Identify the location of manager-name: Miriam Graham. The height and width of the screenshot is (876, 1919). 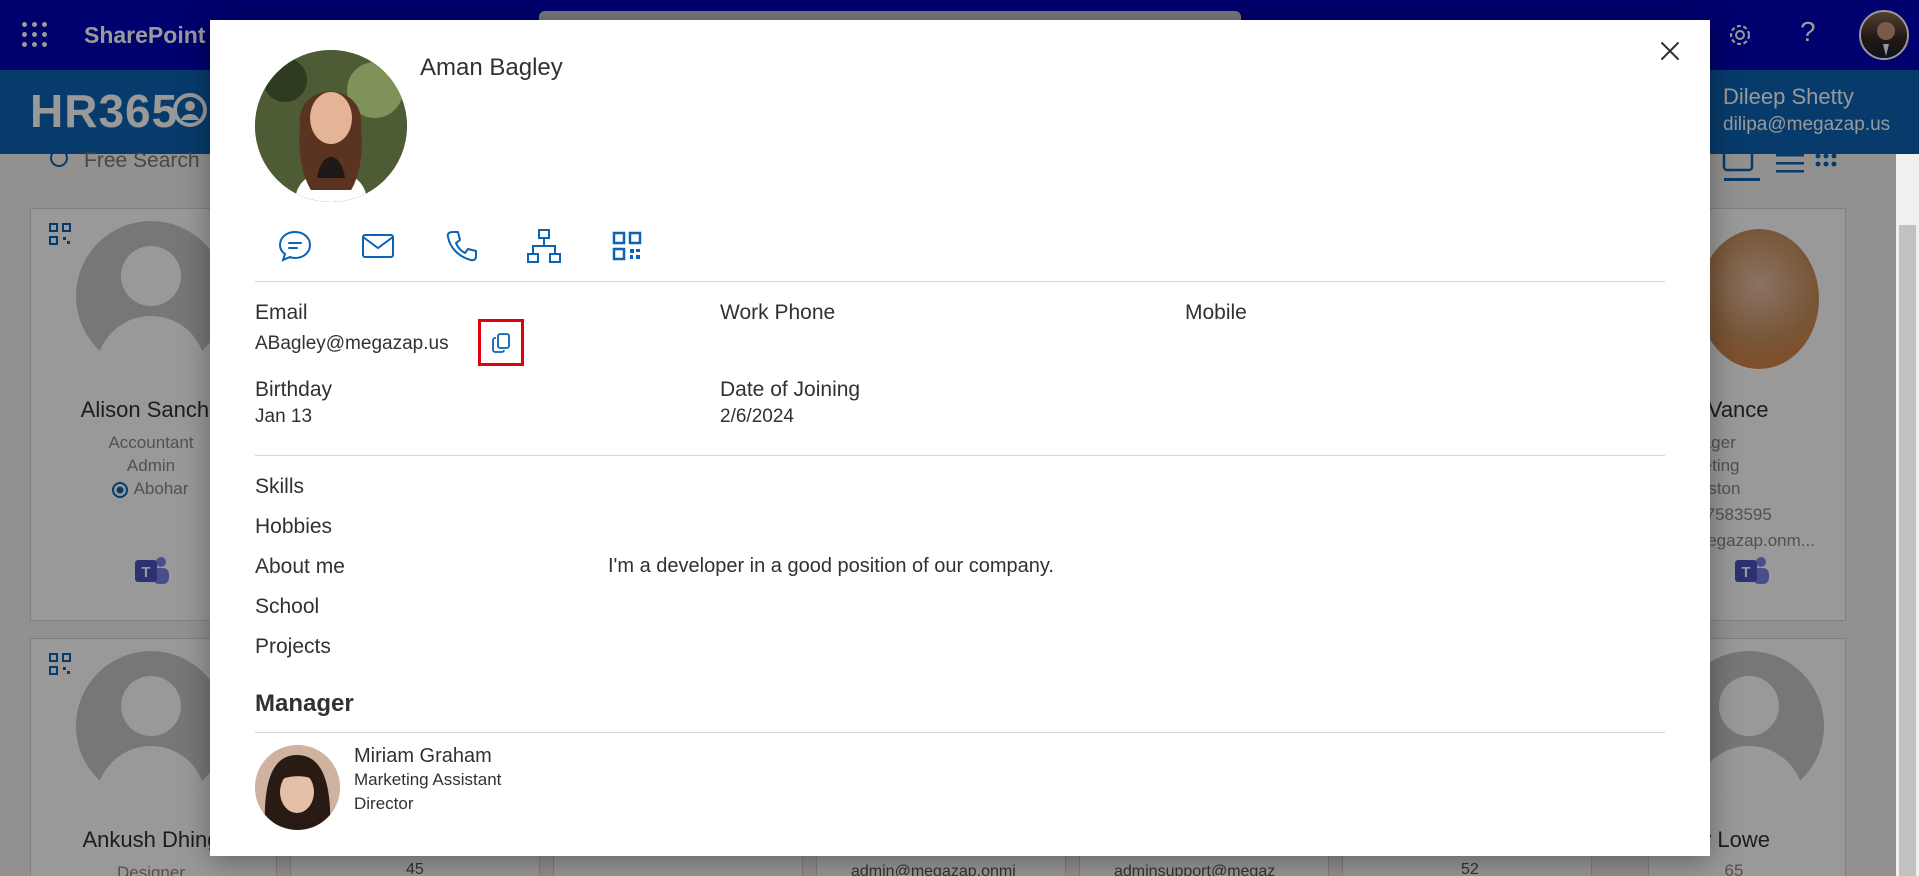
(423, 756).